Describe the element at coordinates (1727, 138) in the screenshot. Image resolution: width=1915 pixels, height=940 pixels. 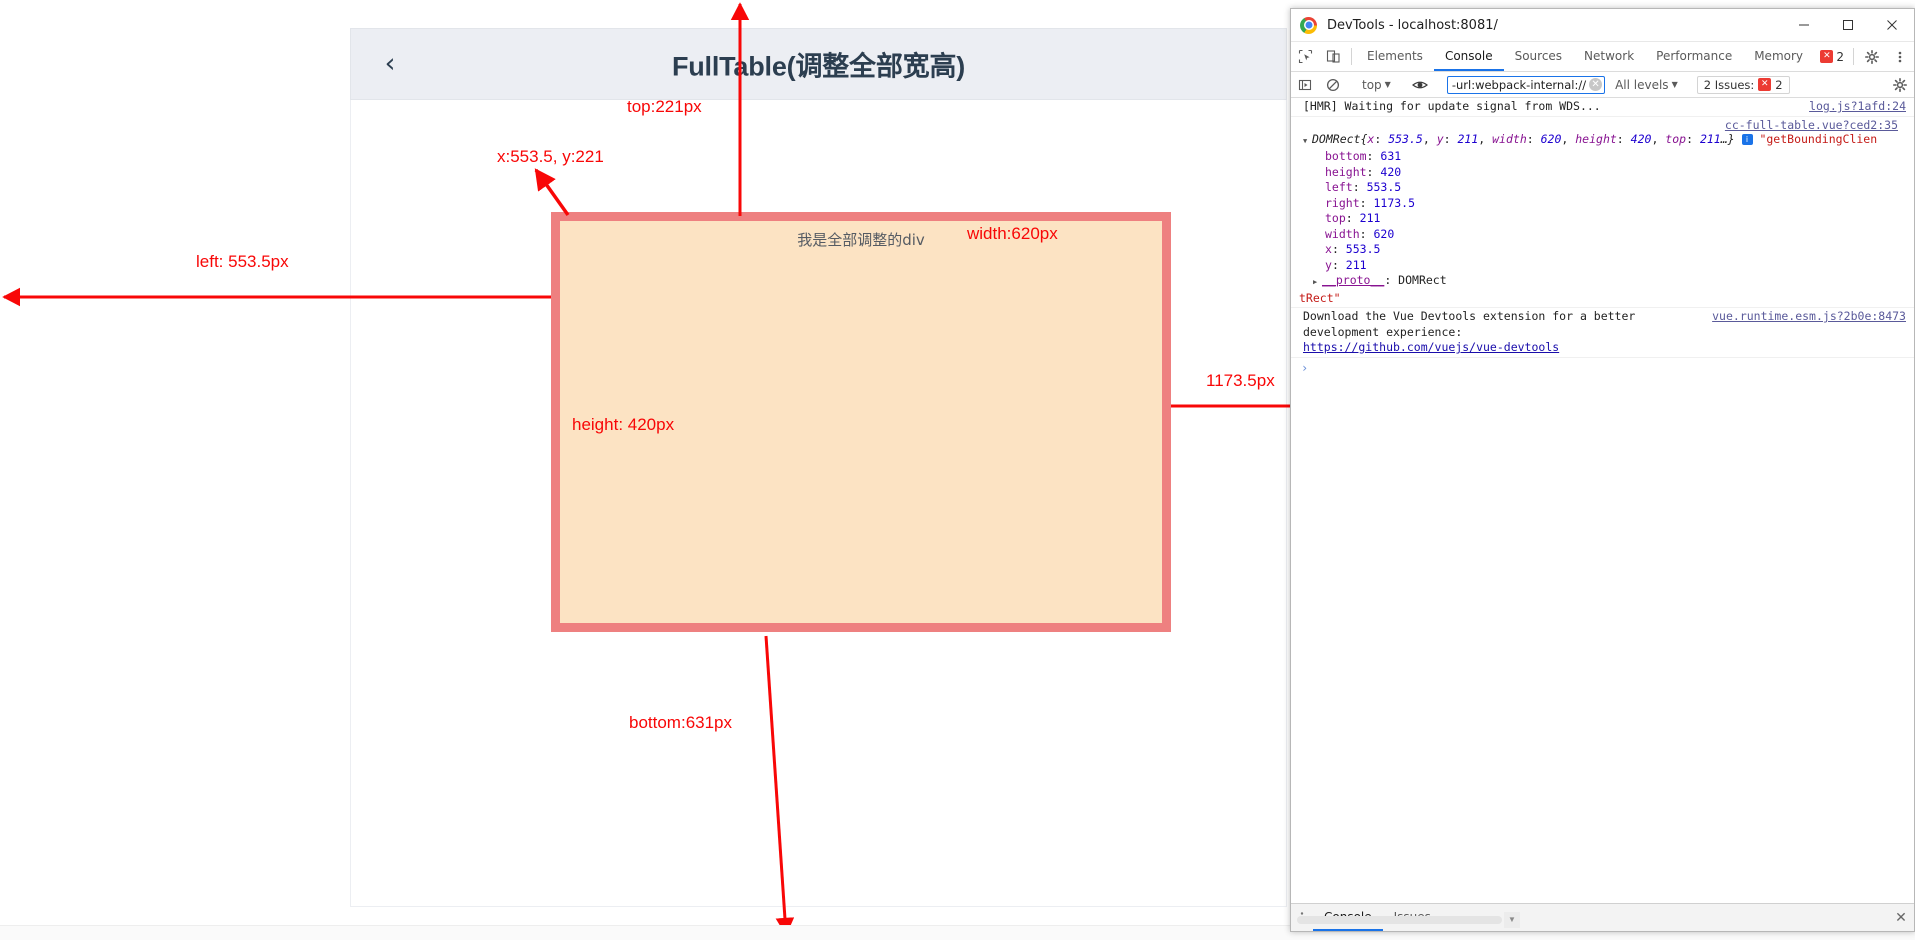
I see `domrect-ellipsis: …}` at that location.